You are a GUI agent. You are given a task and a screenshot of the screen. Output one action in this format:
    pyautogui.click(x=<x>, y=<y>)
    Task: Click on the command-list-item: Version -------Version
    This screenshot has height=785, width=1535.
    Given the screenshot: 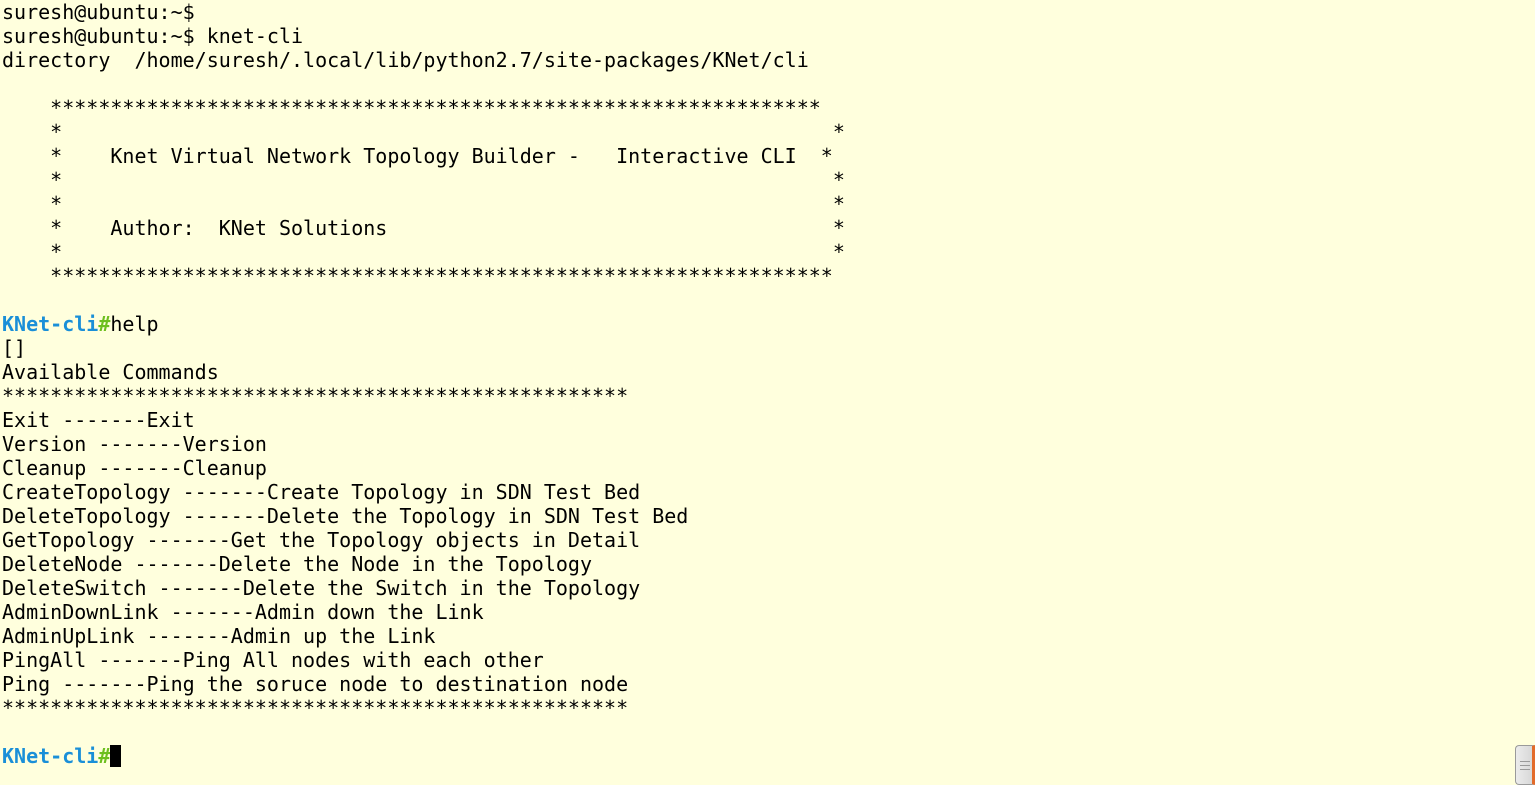 What is the action you would take?
    pyautogui.click(x=134, y=444)
    